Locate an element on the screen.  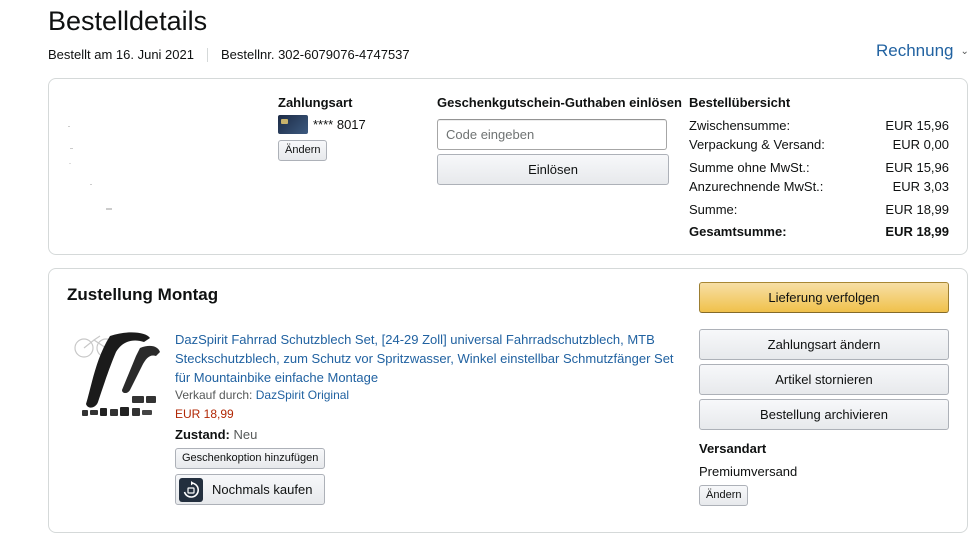
summary-label: Summe ohne MwSt.: is located at coordinates (749, 167).